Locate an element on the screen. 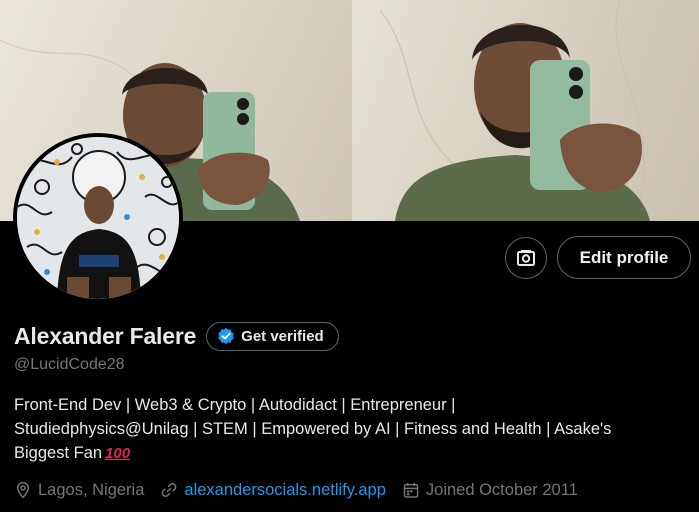 This screenshot has height=512, width=699. display-name: Alexander Falere is located at coordinates (105, 335).